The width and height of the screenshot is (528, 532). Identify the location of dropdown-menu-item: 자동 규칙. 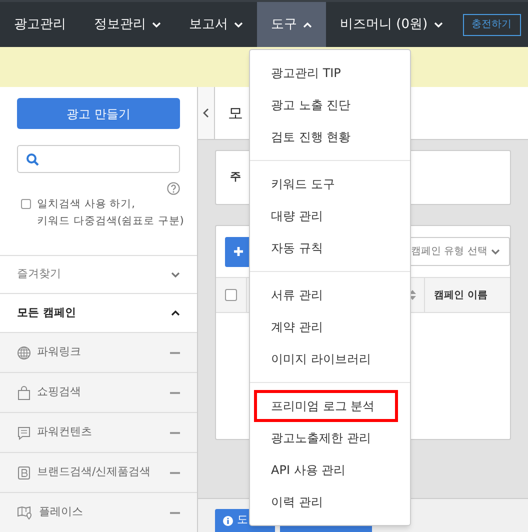
(326, 248).